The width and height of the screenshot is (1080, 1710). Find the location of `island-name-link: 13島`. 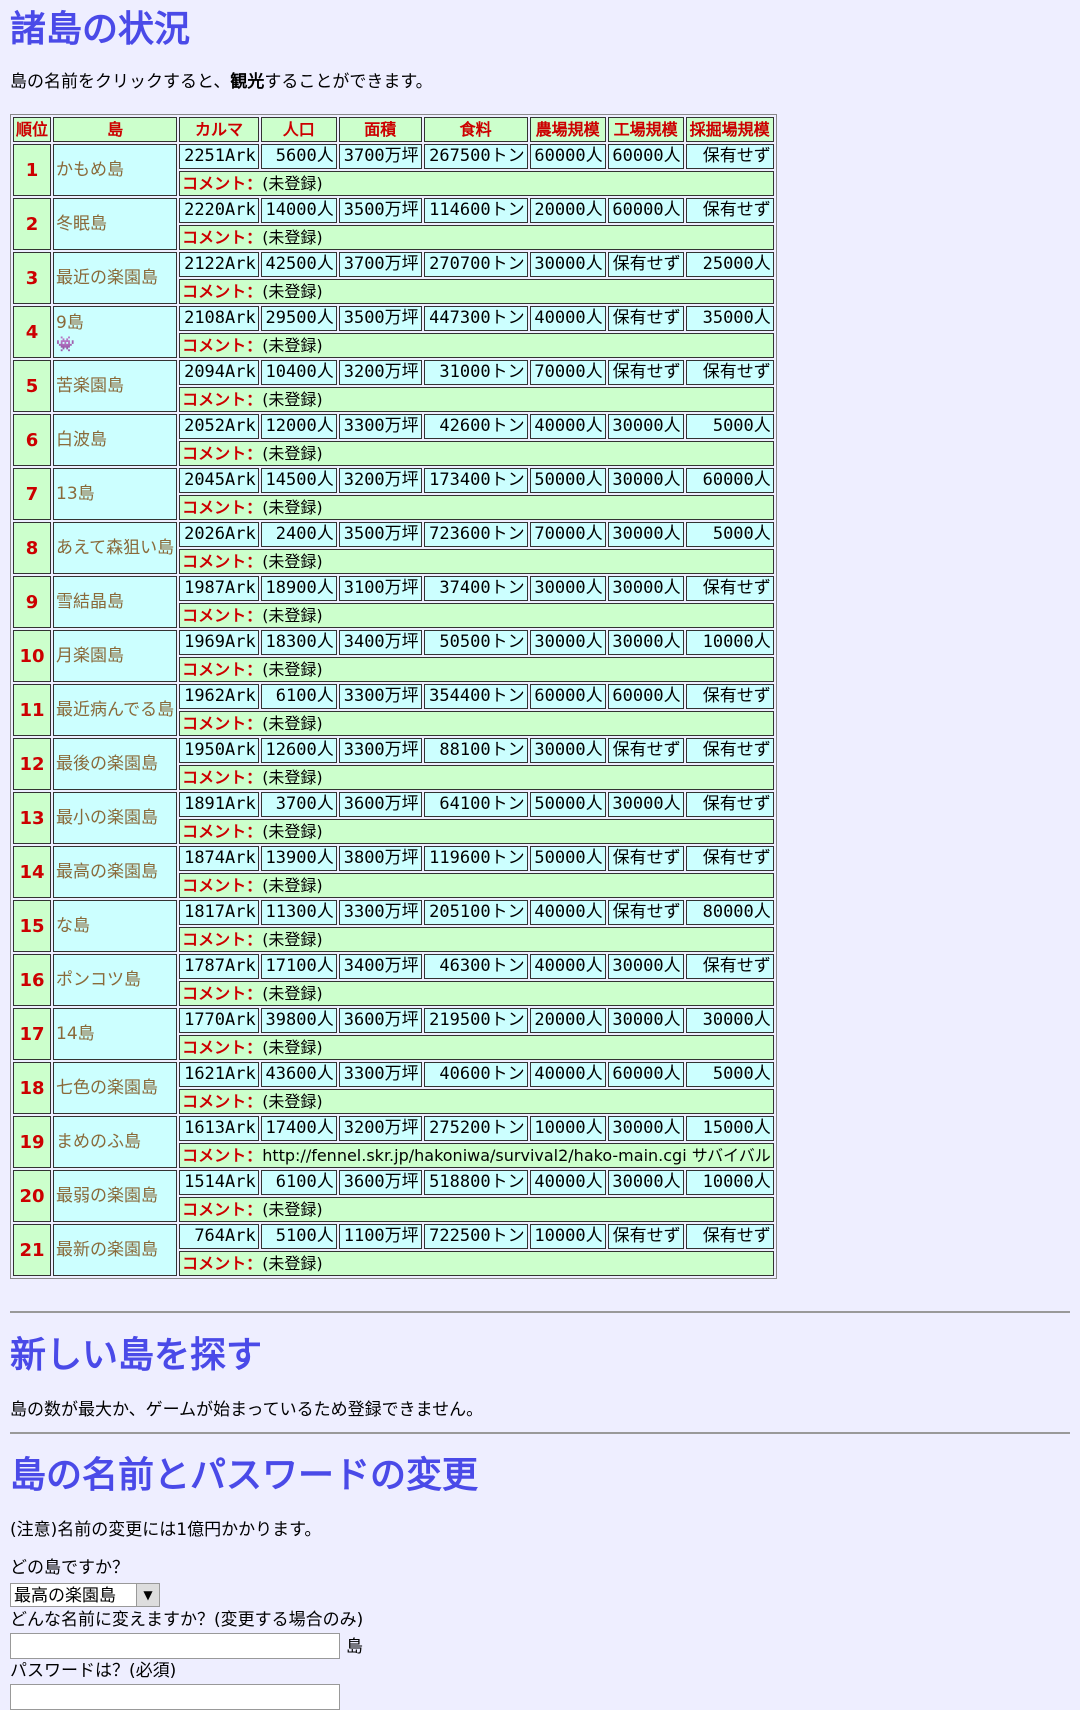

island-name-link: 13島 is located at coordinates (115, 494).